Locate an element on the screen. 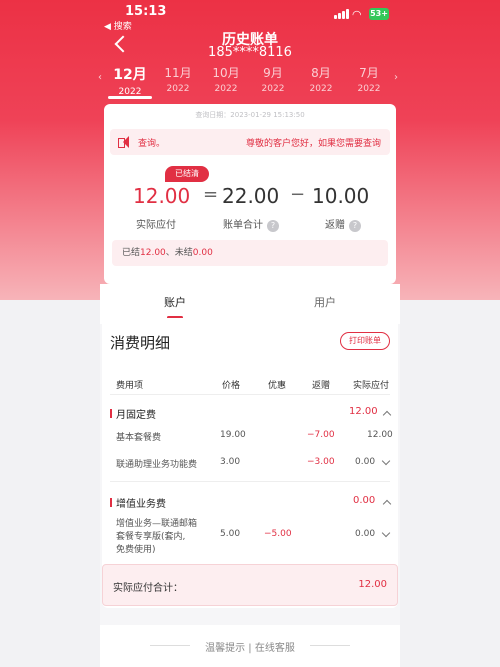 The image size is (500, 667). total-label: 实际应付合计： is located at coordinates (148, 588).